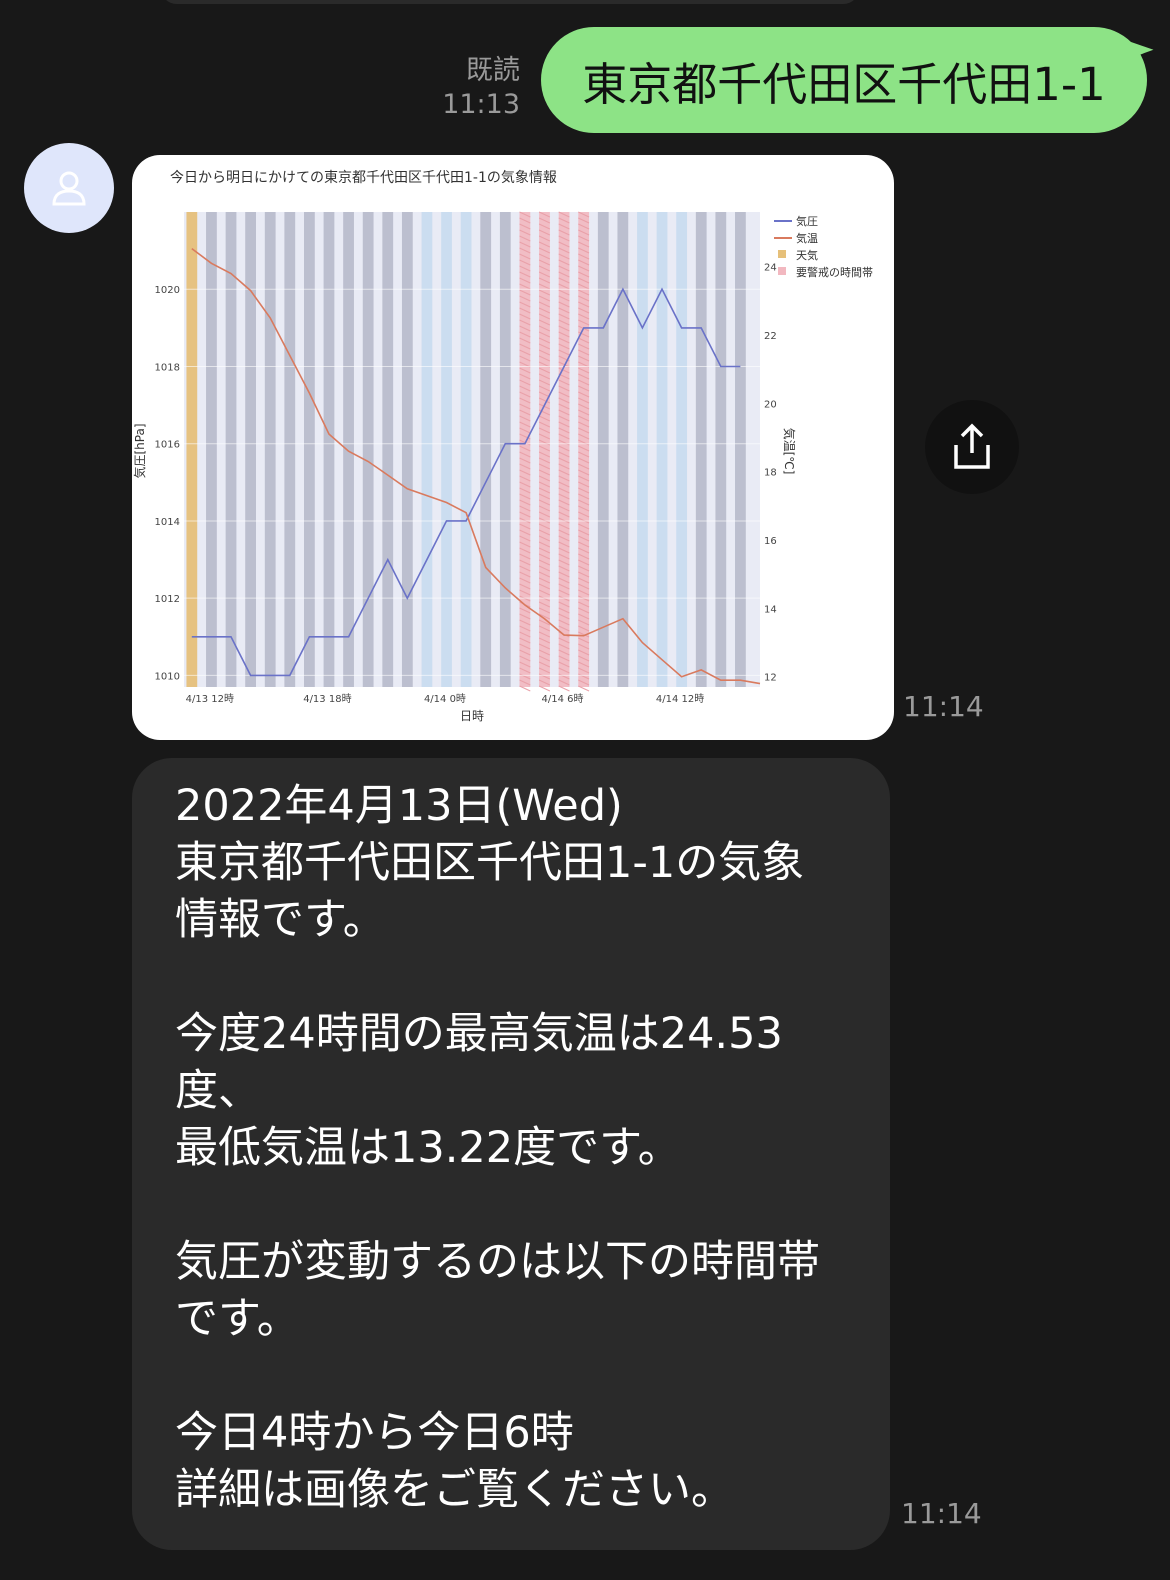 The width and height of the screenshot is (1170, 1580). I want to click on x-tick-label: 4/14 12時, so click(680, 699).